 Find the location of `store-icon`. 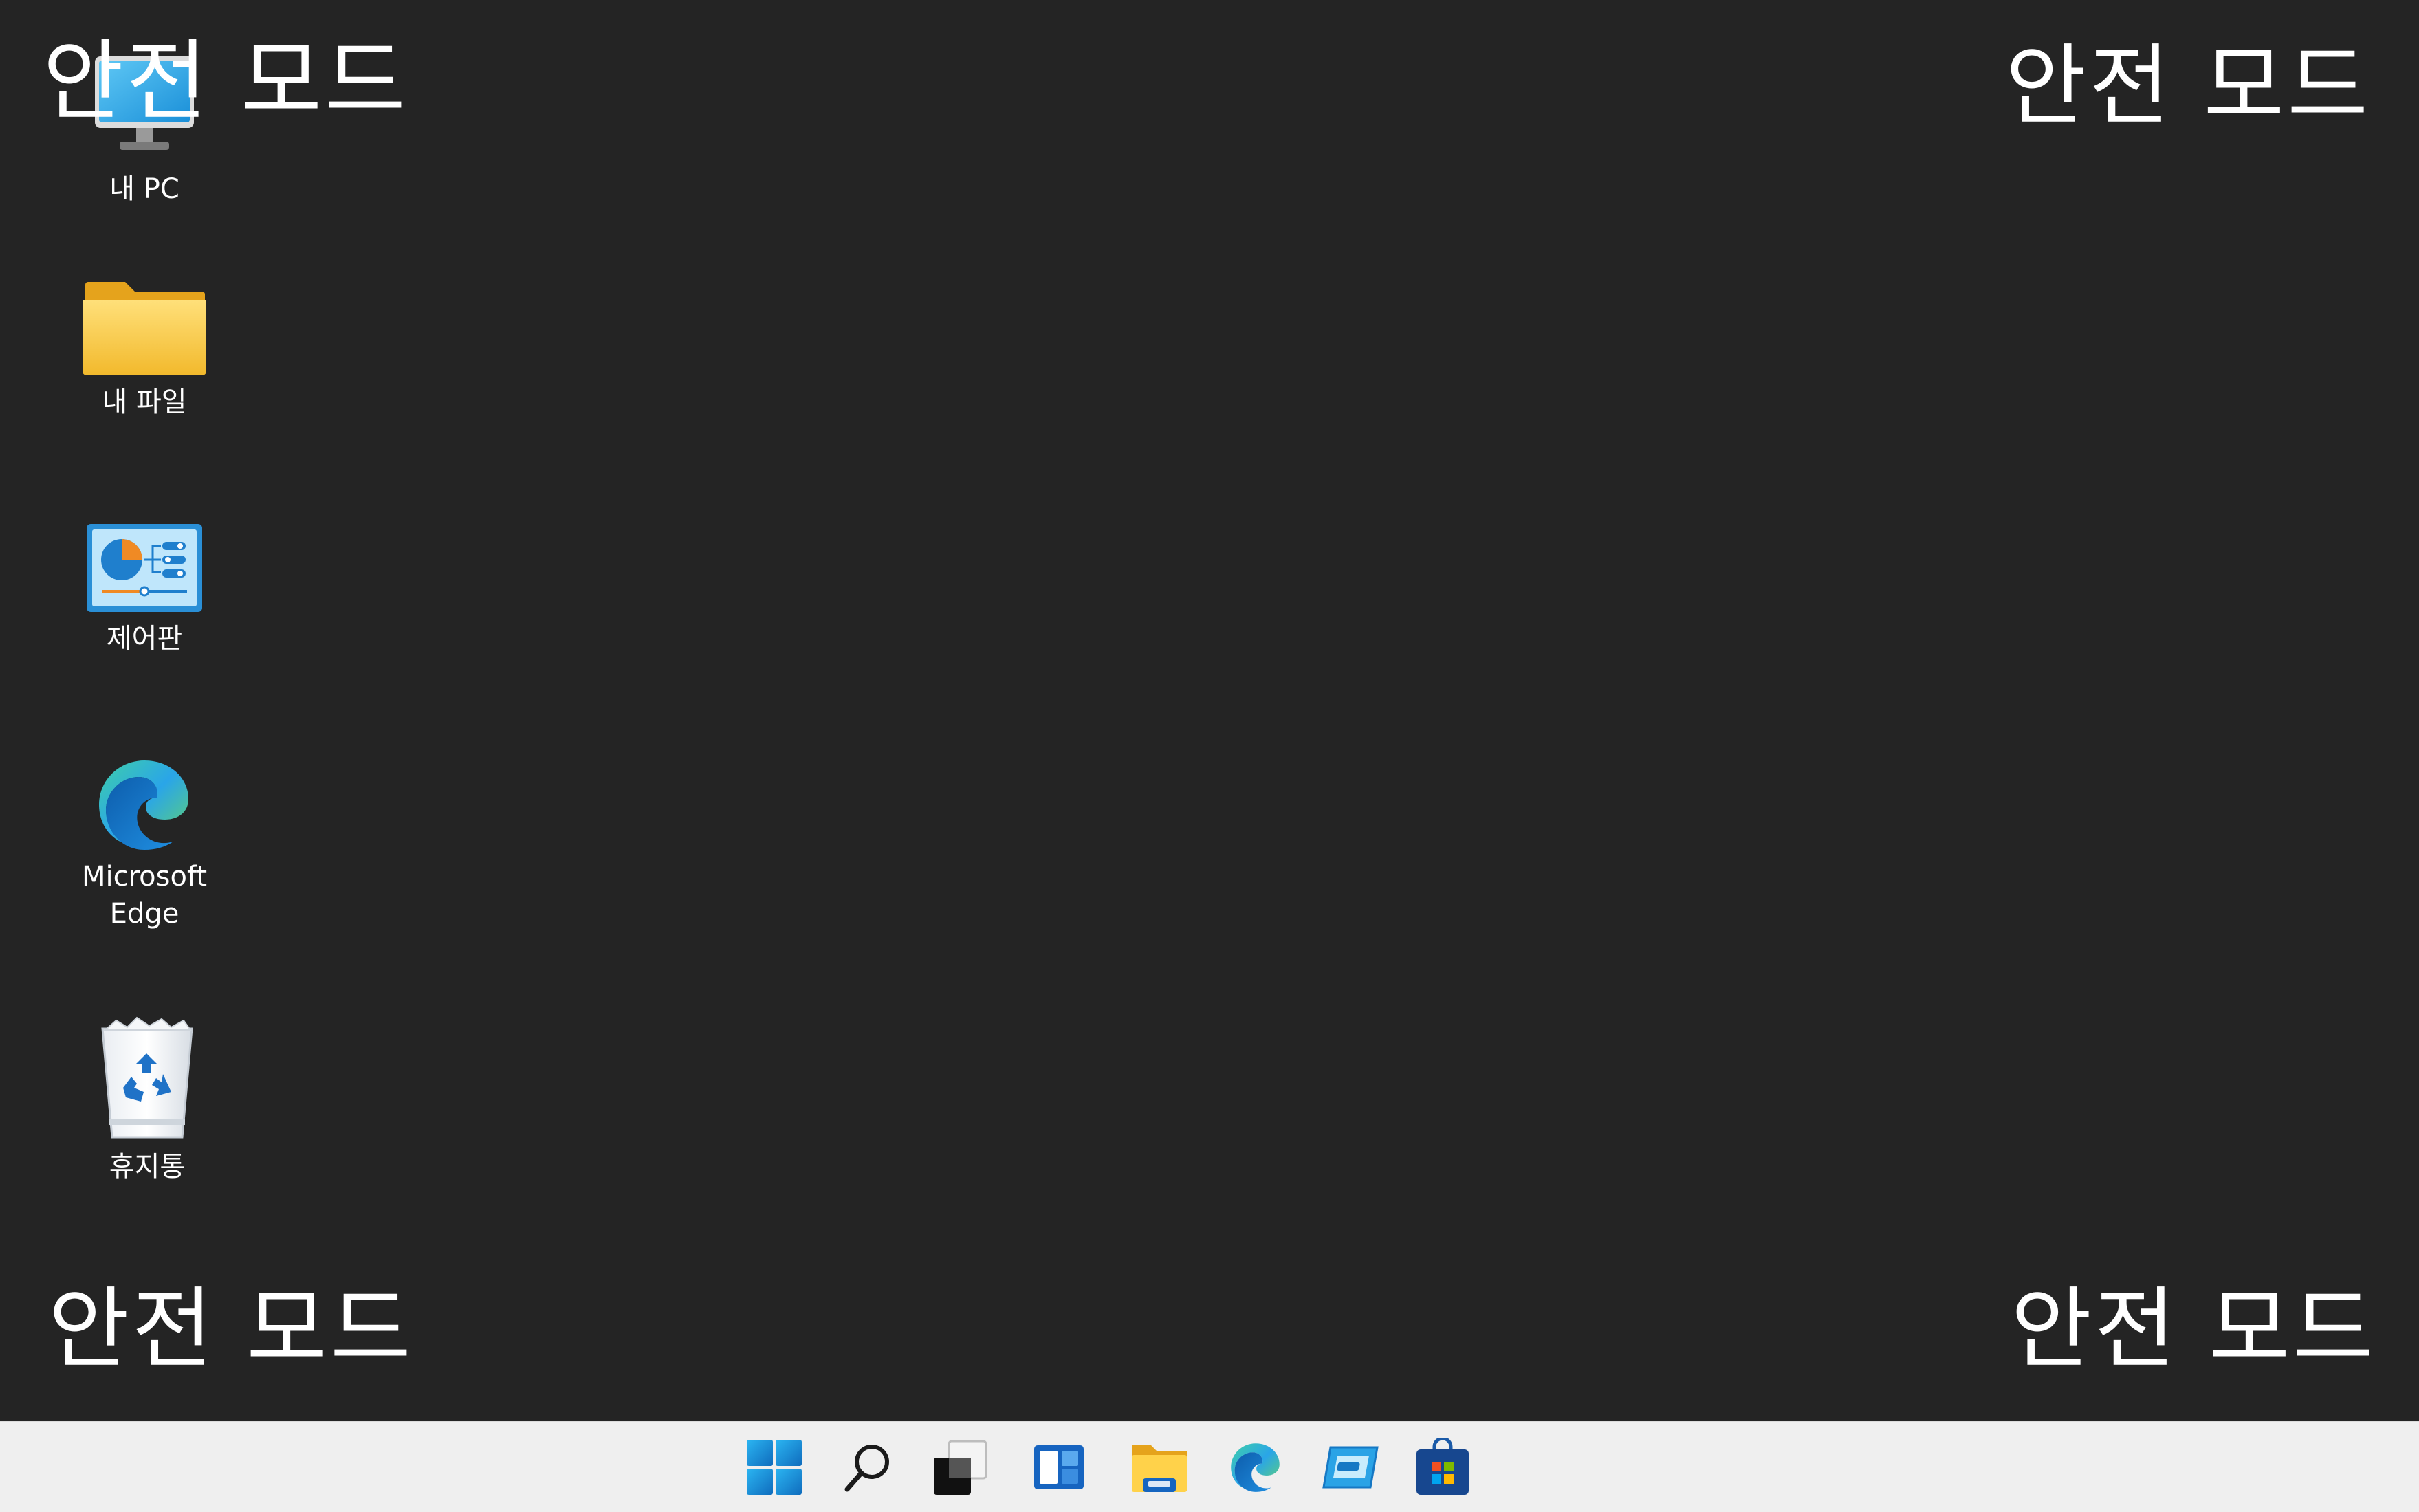

store-icon is located at coordinates (1442, 1466).